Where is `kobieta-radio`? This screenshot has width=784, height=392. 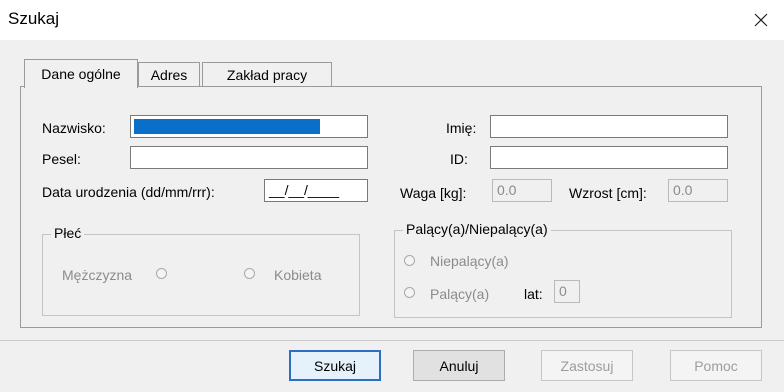
kobieta-radio is located at coordinates (249, 273).